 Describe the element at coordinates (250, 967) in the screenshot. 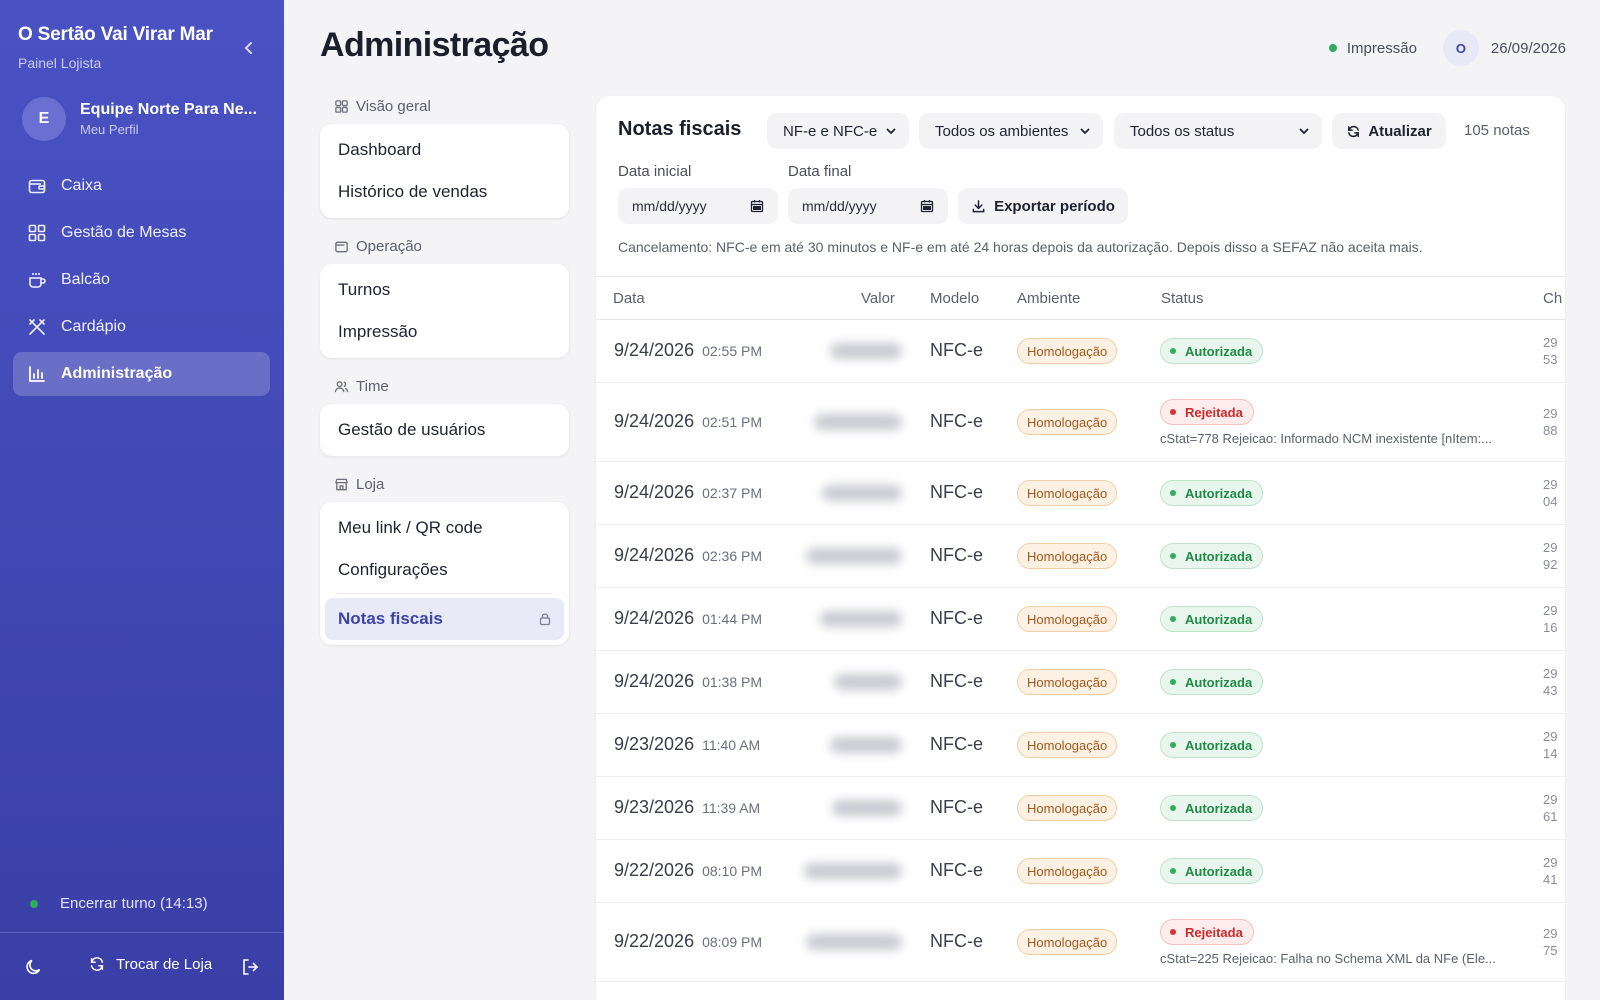

I see `logout-button` at that location.